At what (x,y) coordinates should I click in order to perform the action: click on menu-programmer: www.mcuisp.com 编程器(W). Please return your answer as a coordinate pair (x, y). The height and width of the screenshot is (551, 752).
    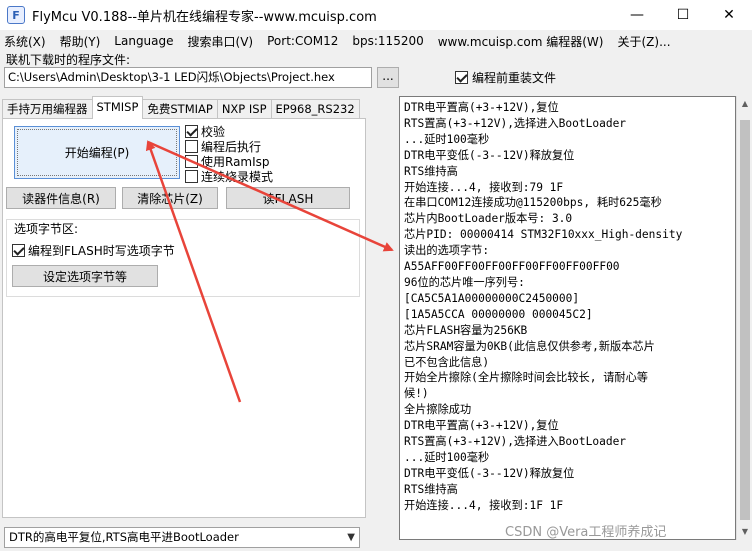
    Looking at the image, I should click on (521, 41).